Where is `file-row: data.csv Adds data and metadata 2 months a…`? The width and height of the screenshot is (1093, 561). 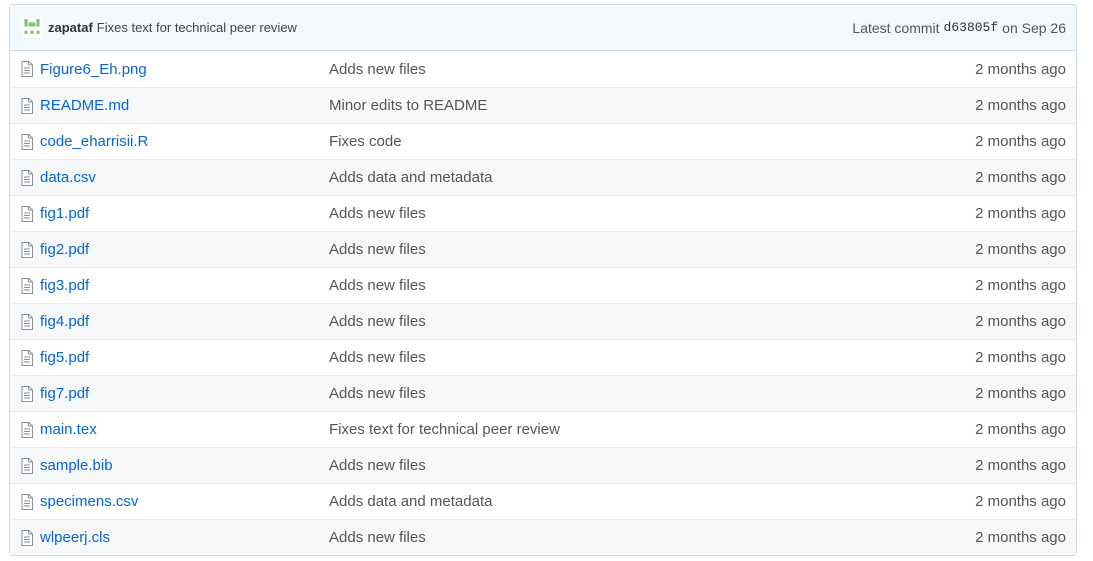 file-row: data.csv Adds data and metadata 2 months a… is located at coordinates (543, 177).